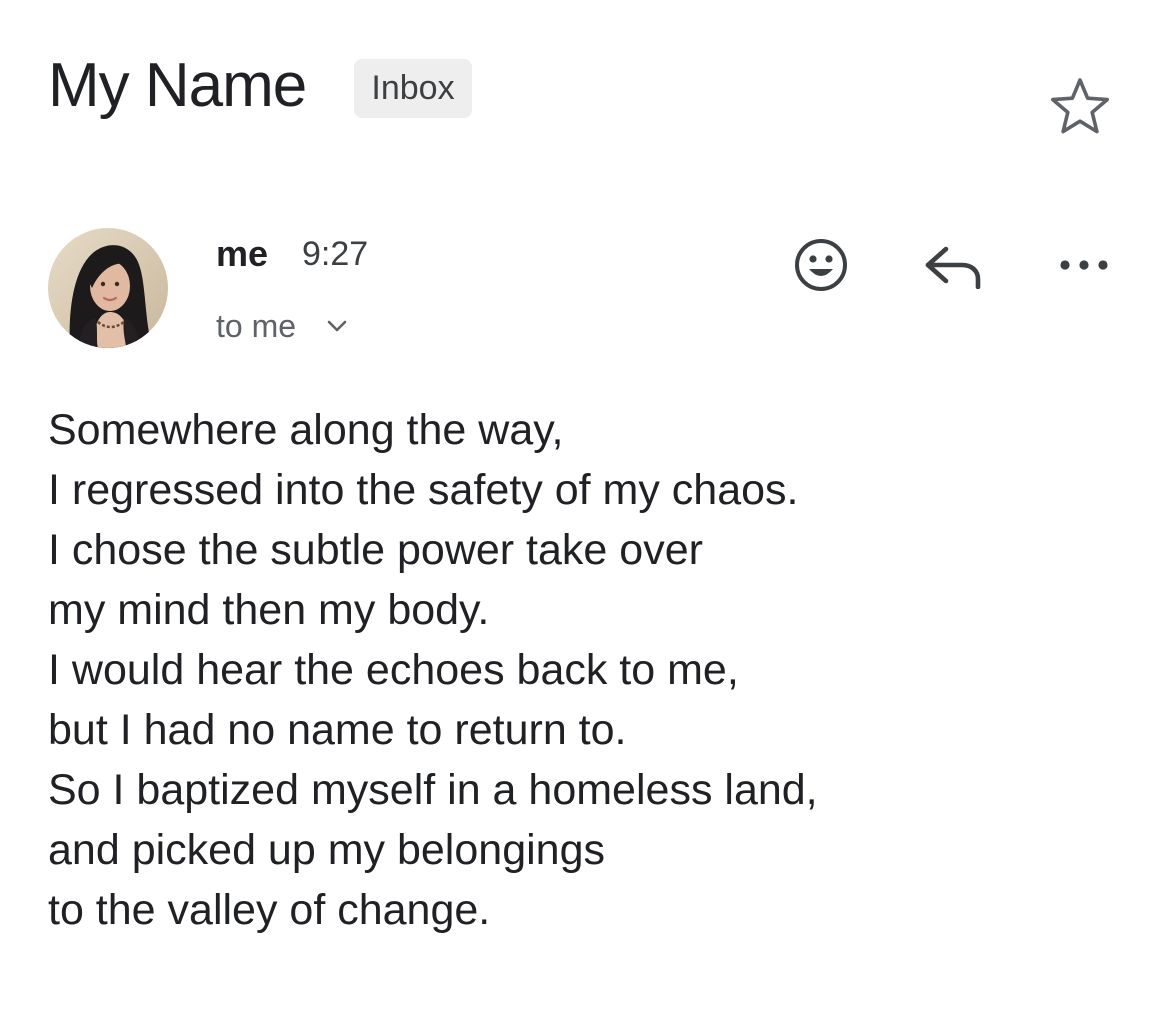  Describe the element at coordinates (269, 910) in the screenshot. I see `body-line: to the valley of change.` at that location.